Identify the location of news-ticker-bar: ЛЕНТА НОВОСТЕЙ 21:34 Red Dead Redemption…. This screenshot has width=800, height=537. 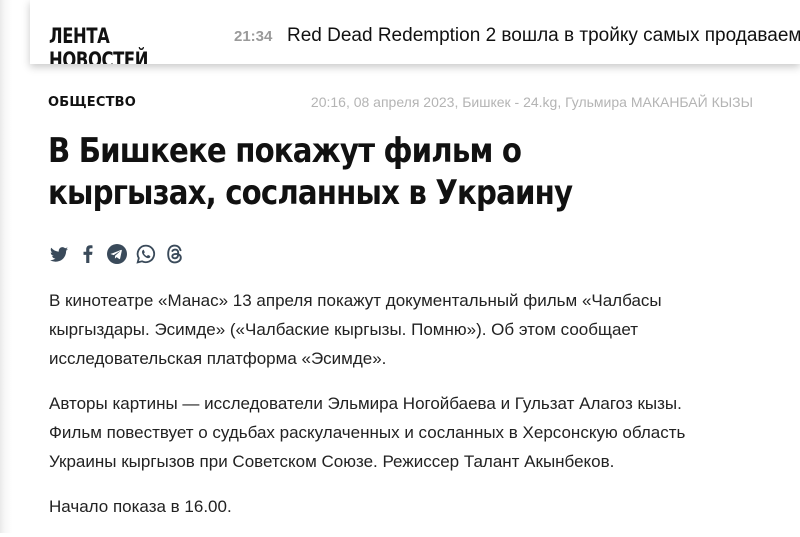
(415, 32).